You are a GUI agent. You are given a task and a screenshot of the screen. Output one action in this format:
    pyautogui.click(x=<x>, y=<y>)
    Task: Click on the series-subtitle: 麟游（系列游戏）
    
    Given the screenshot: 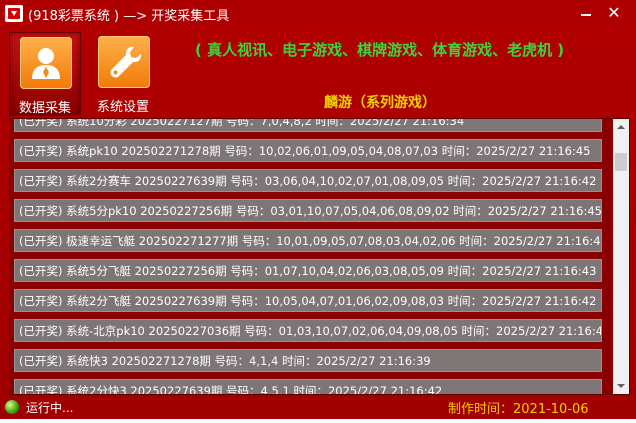 What is the action you would take?
    pyautogui.click(x=380, y=103)
    